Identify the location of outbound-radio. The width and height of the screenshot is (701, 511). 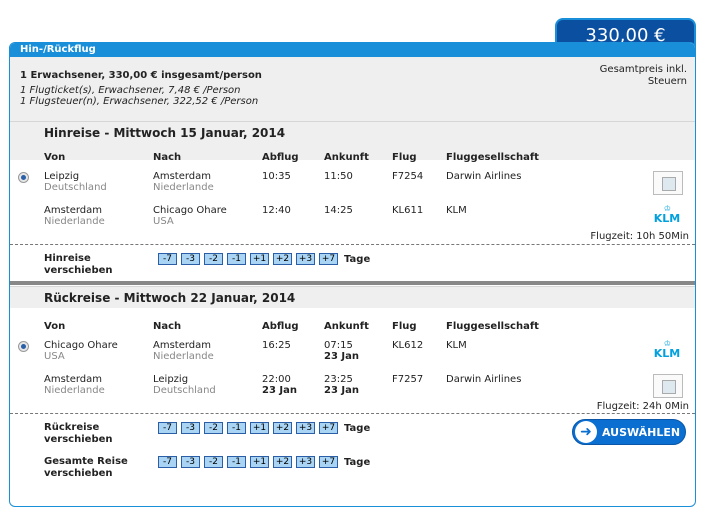
(23, 177).